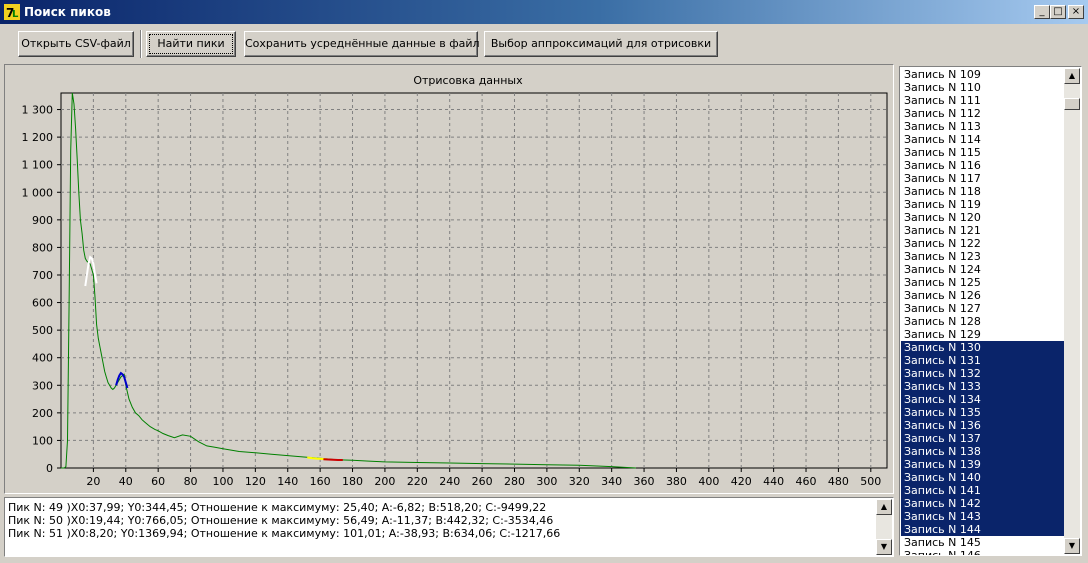 The width and height of the screenshot is (1088, 563). Describe the element at coordinates (983, 165) in the screenshot. I see `list-item: Запись N 116` at that location.